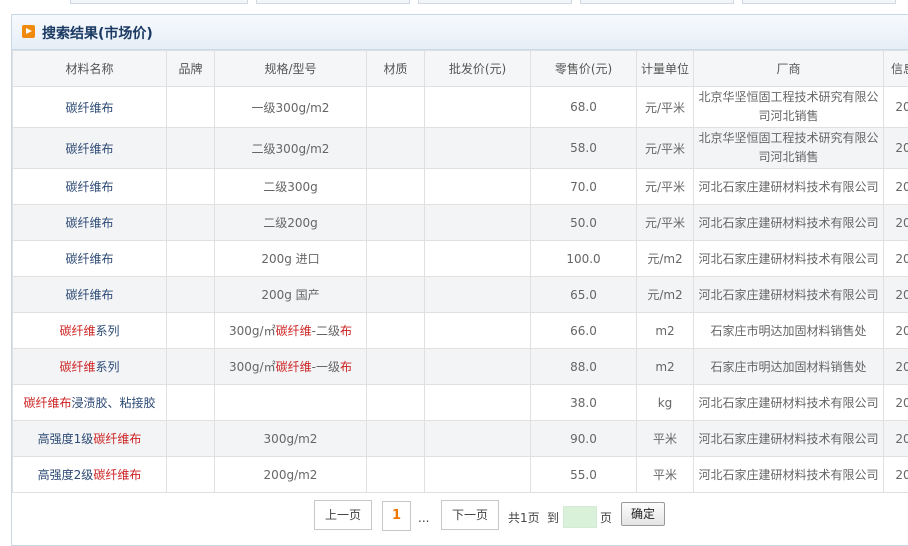 Image resolution: width=908 pixels, height=546 pixels. I want to click on column-header-brand: 品牌, so click(191, 69).